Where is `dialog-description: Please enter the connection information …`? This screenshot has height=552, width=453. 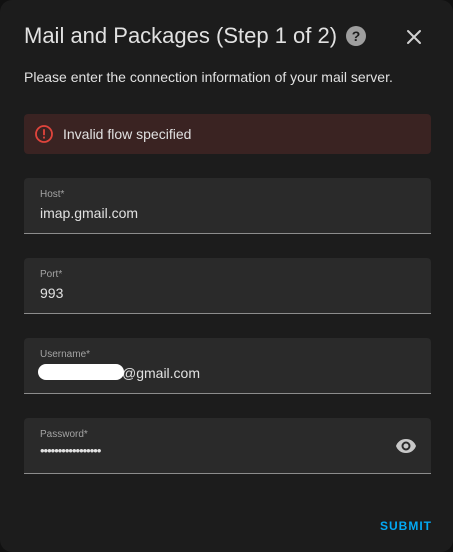 dialog-description: Please enter the connection information … is located at coordinates (208, 77).